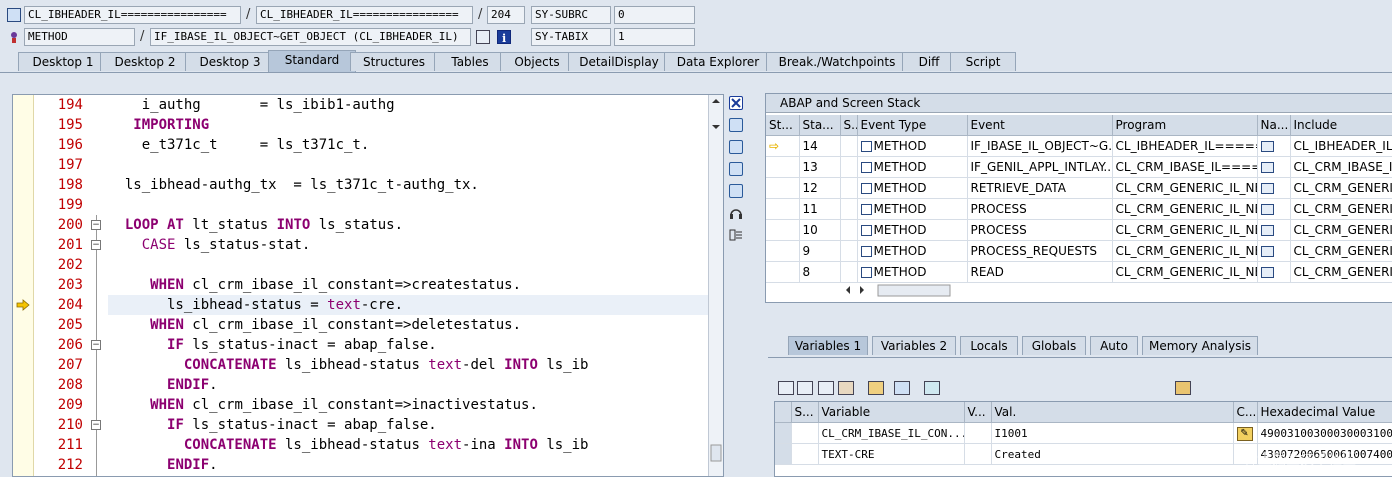  What do you see at coordinates (63, 61) in the screenshot?
I see `tab-desktop-1: Desktop 1` at bounding box center [63, 61].